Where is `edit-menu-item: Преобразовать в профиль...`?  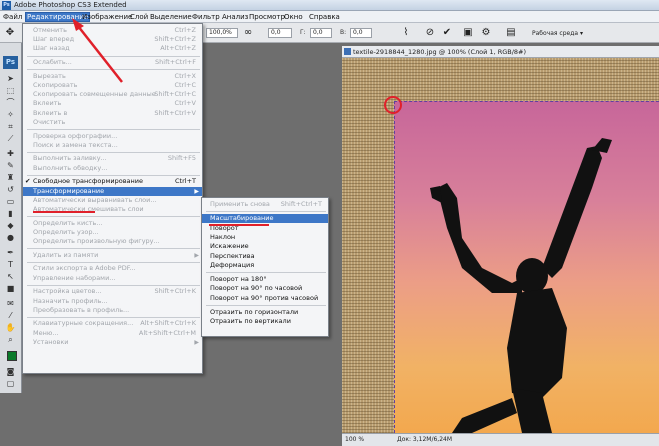 edit-menu-item: Преобразовать в профиль... is located at coordinates (112, 310).